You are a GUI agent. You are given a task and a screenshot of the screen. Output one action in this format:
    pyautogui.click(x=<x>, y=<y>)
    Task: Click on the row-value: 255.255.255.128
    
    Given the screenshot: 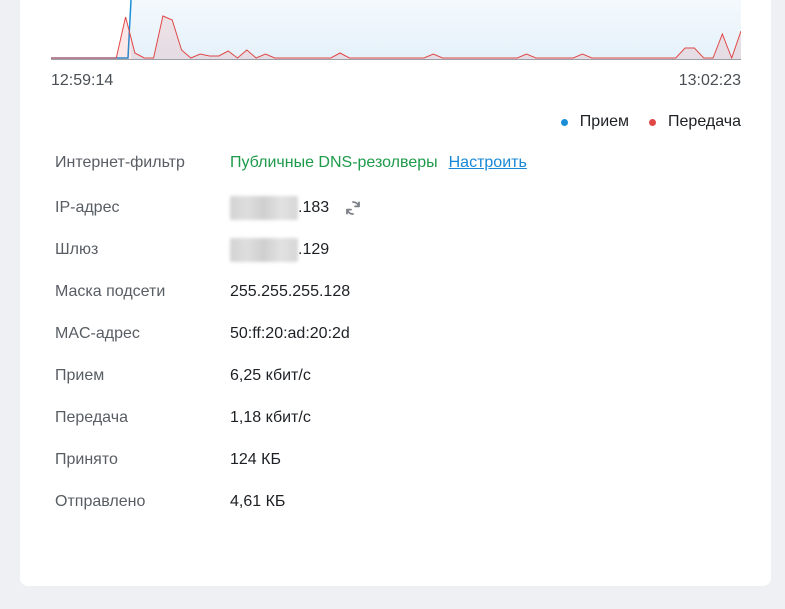 What is the action you would take?
    pyautogui.click(x=290, y=291)
    